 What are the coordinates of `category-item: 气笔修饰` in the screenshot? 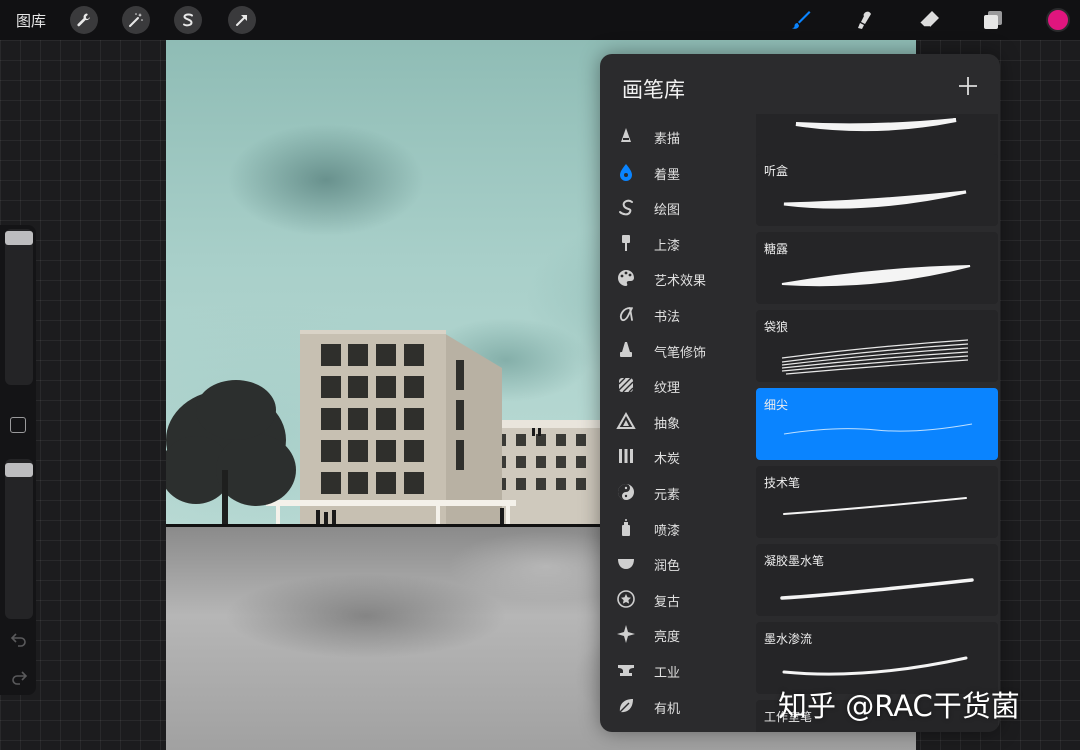 It's located at (678, 350).